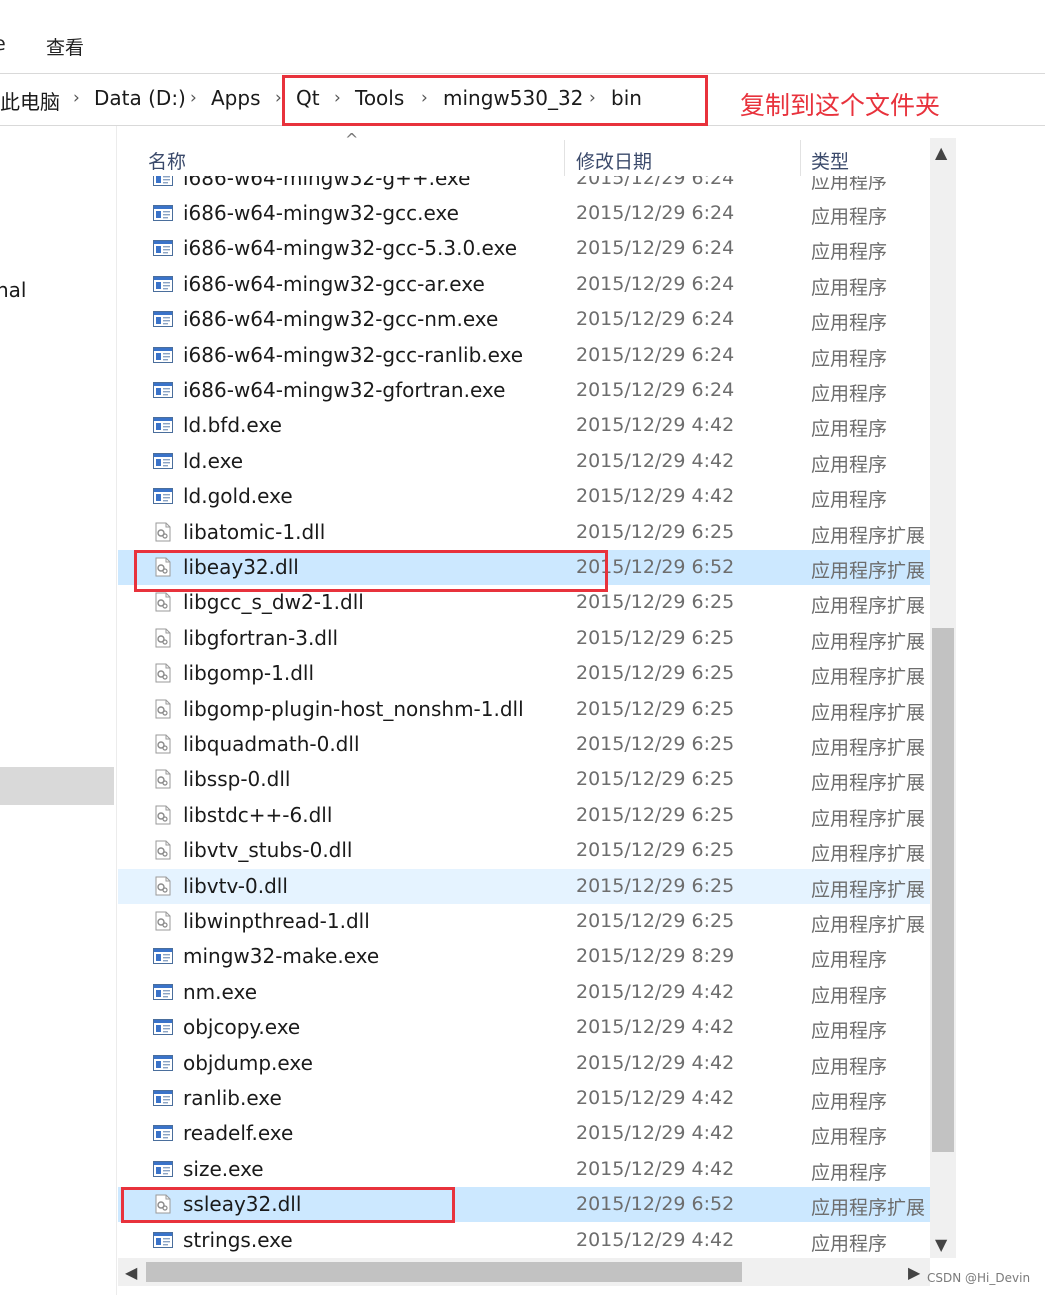 The image size is (1045, 1295). Describe the element at coordinates (271, 743) in the screenshot. I see `file-name: libquadmath-0.dll` at that location.